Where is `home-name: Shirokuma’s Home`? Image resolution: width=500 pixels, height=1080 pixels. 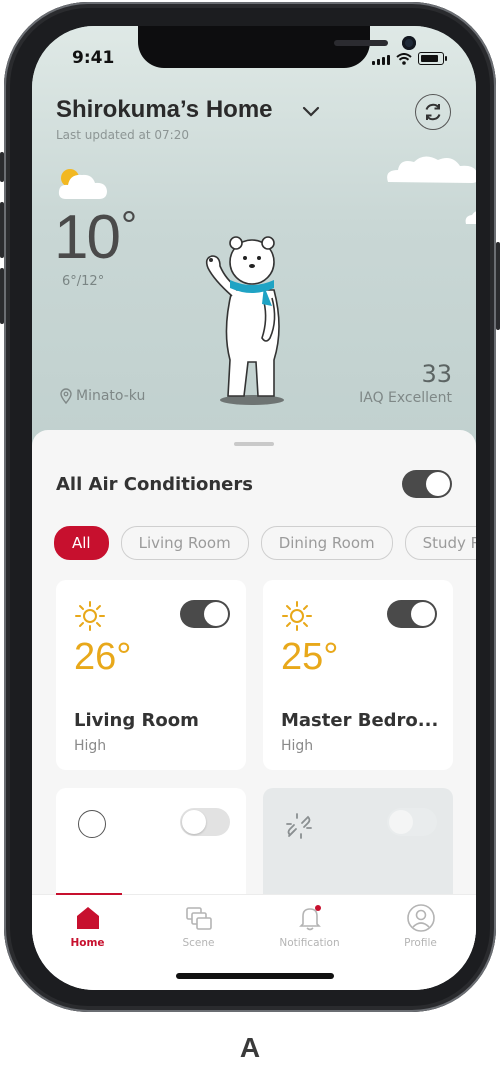 home-name: Shirokuma’s Home is located at coordinates (164, 110).